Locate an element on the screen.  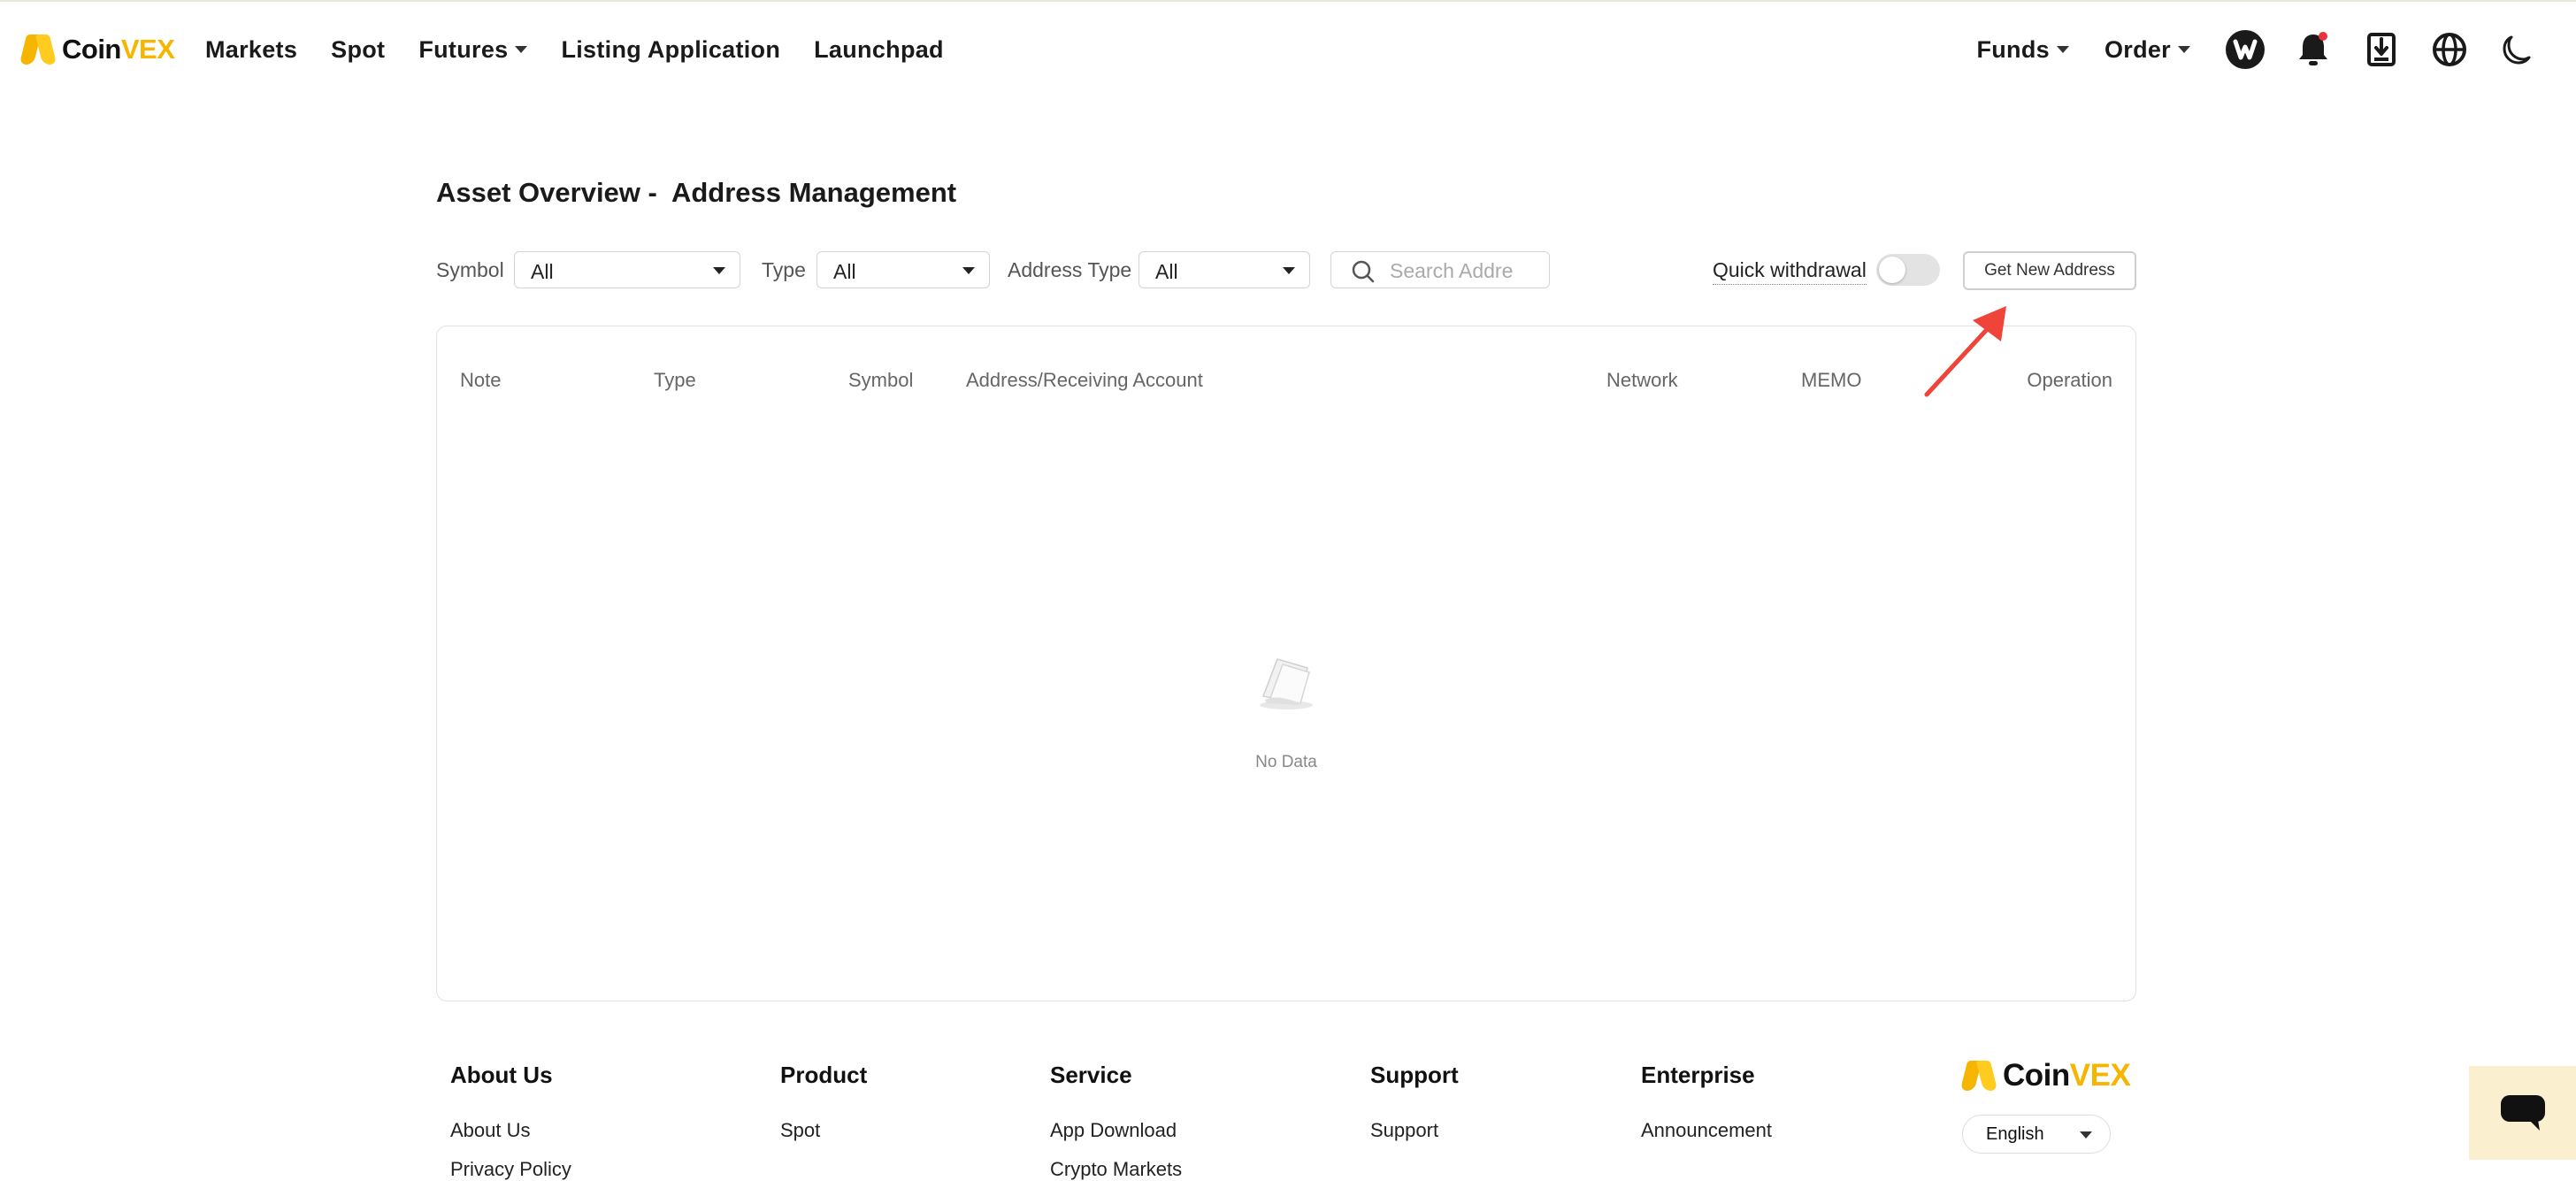
type-select-value: All is located at coordinates (844, 271).